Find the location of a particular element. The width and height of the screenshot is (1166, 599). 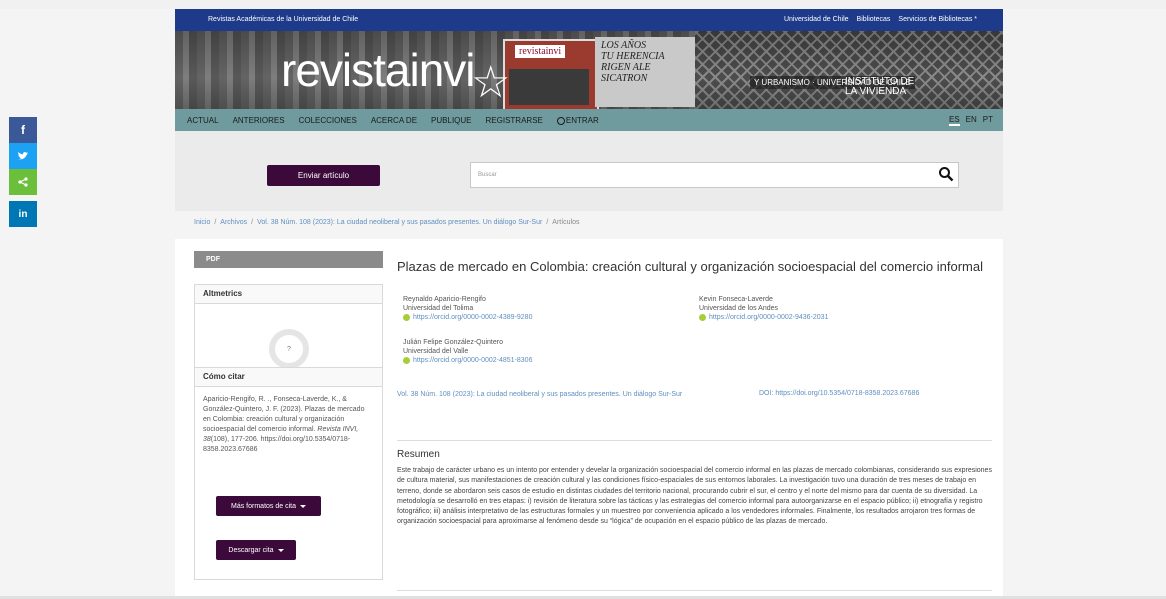

browser-top-strip is located at coordinates (583, 4).